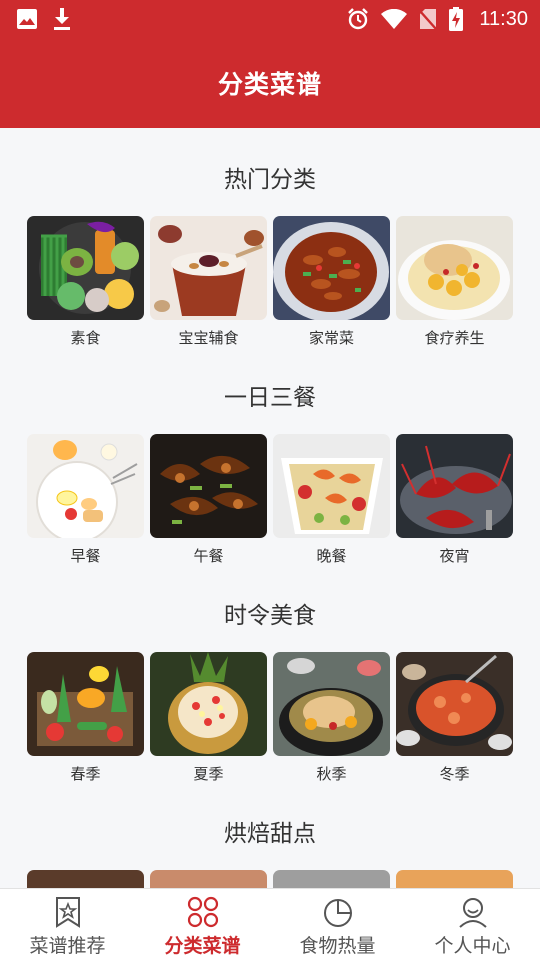 The width and height of the screenshot is (540, 960). What do you see at coordinates (270, 180) in the screenshot?
I see `section-title: 热门分类` at bounding box center [270, 180].